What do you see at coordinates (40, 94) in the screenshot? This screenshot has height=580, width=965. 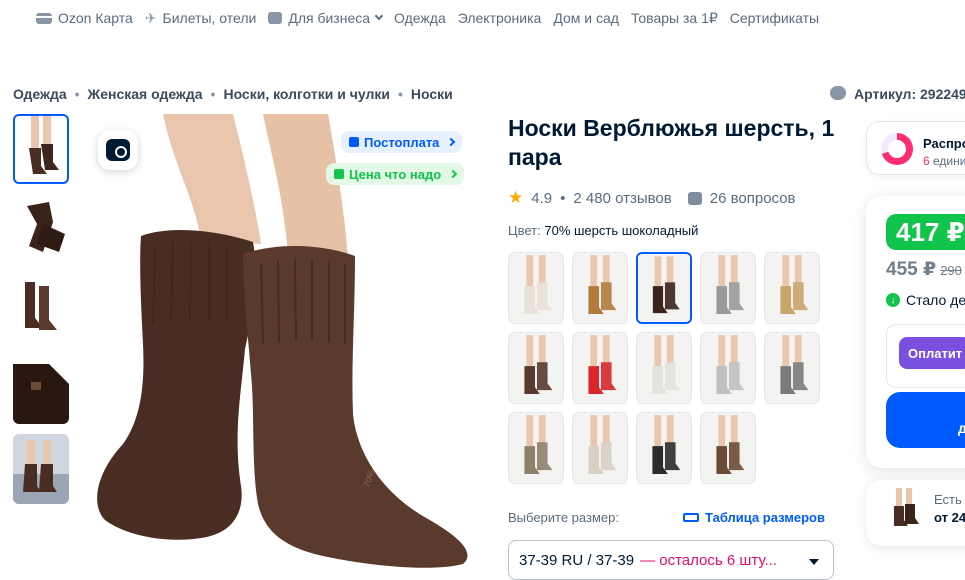 I see `breadcrumb-item: Одежда` at bounding box center [40, 94].